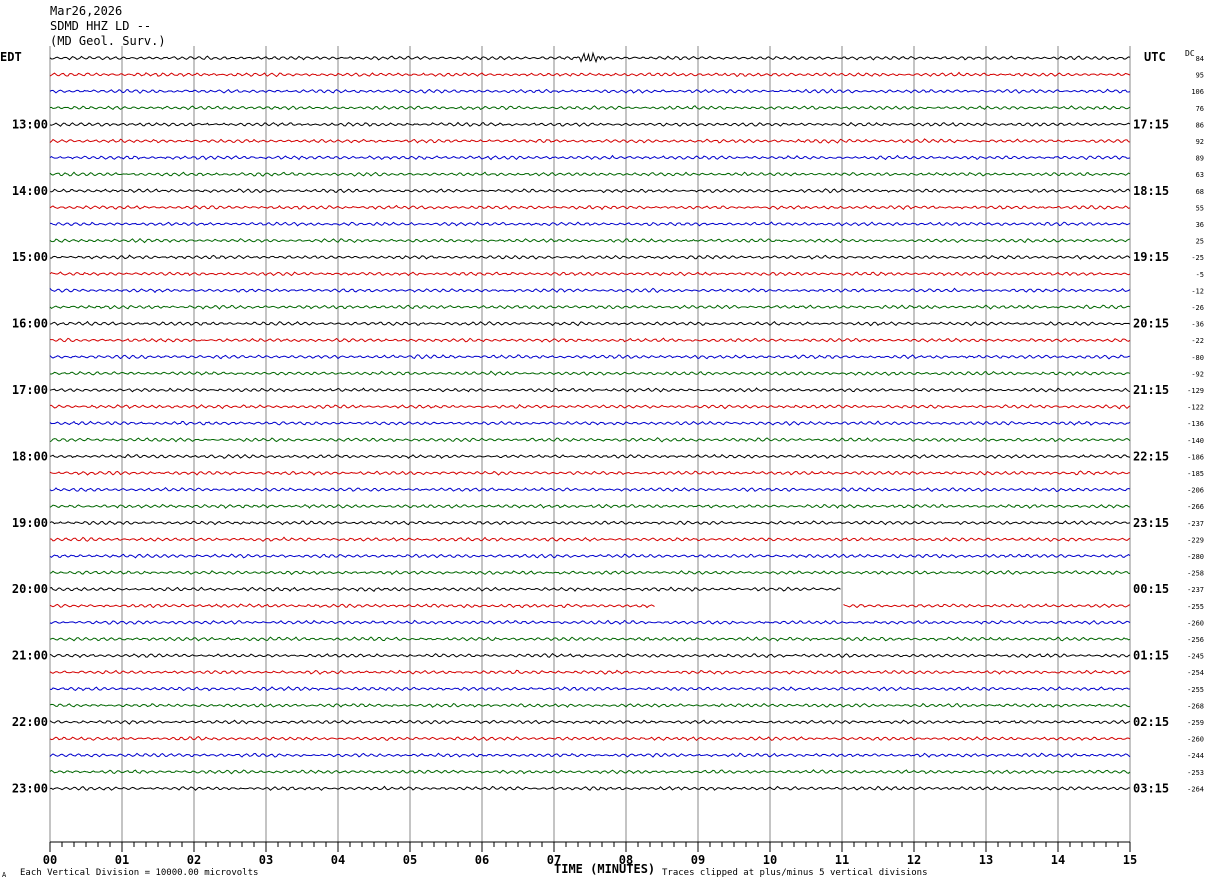 This screenshot has height=886, width=1210. I want to click on dc-offset-value: -136, so click(1195, 424).